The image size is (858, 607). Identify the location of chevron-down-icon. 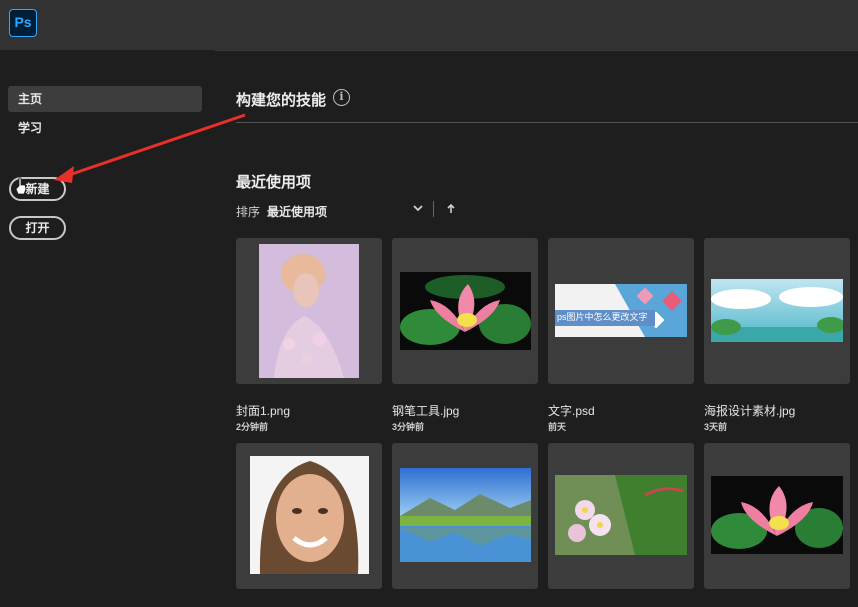
(418, 208).